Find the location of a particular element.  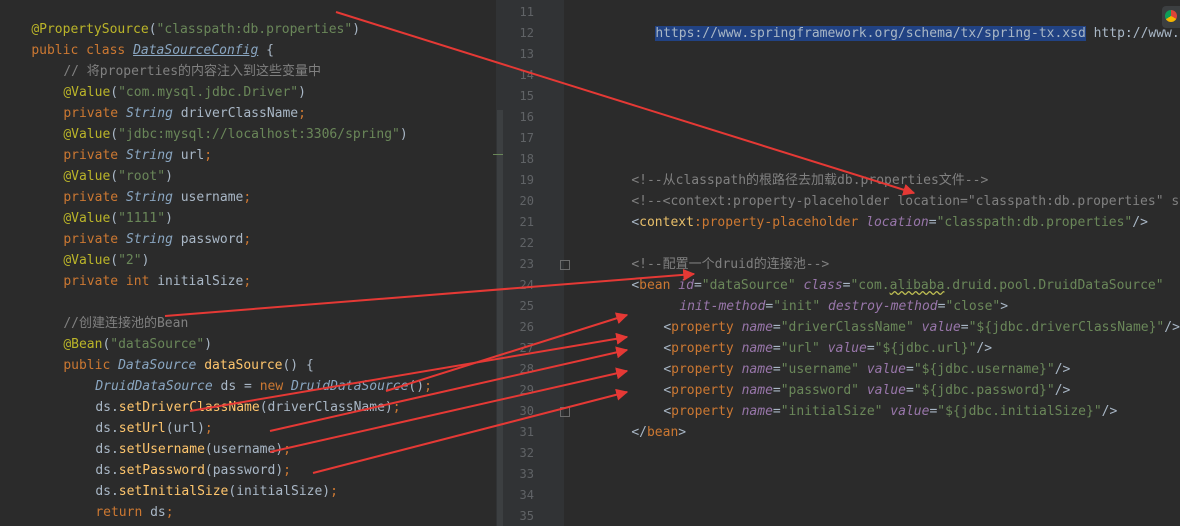

field-name: initialSize is located at coordinates (196, 281).